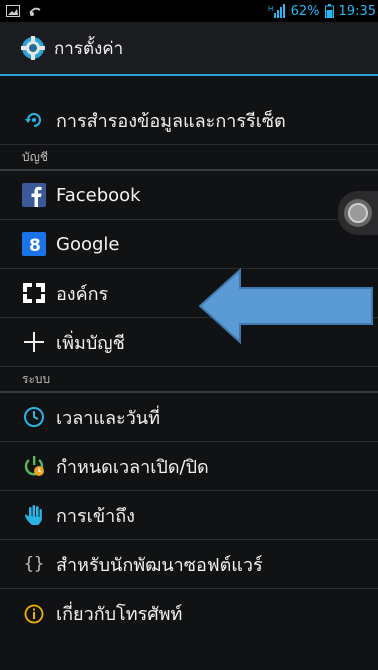 Image resolution: width=378 pixels, height=670 pixels. I want to click on sync-notification-icon, so click(35, 11).